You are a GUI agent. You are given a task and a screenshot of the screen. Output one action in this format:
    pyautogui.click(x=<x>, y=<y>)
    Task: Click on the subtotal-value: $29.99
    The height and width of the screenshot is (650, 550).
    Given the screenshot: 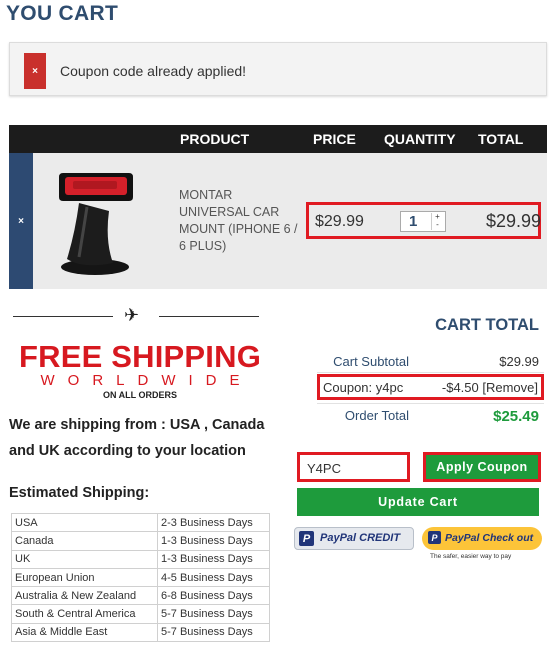 What is the action you would take?
    pyautogui.click(x=519, y=361)
    